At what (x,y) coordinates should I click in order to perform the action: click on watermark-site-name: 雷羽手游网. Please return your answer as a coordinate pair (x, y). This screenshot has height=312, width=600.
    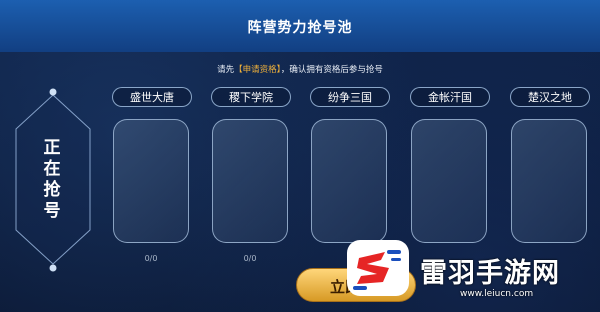
    Looking at the image, I should click on (490, 273).